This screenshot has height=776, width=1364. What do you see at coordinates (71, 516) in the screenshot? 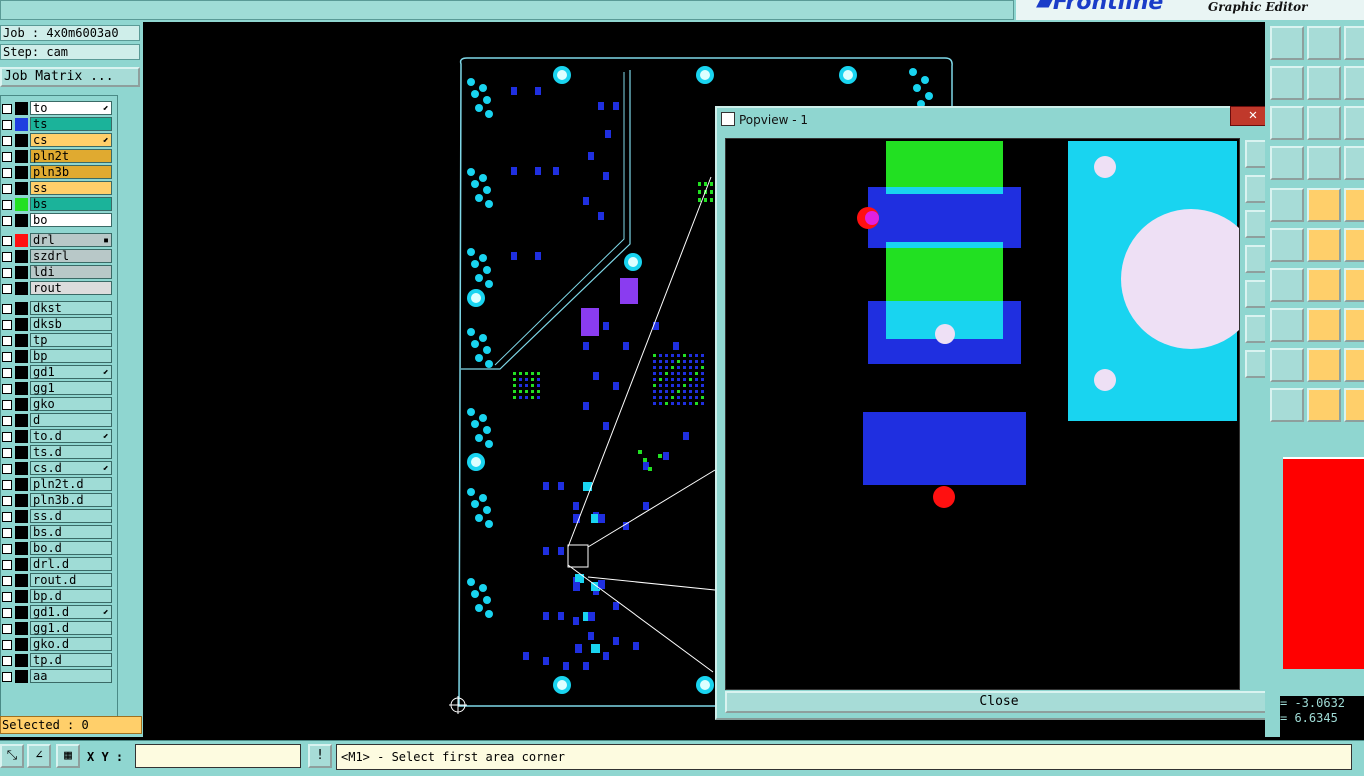
I see `layer-name: ss.d` at bounding box center [71, 516].